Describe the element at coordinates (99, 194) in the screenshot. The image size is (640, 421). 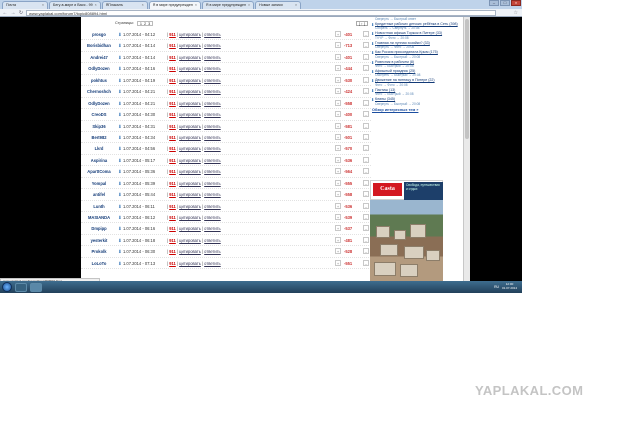
I see `post-author: antifel` at that location.